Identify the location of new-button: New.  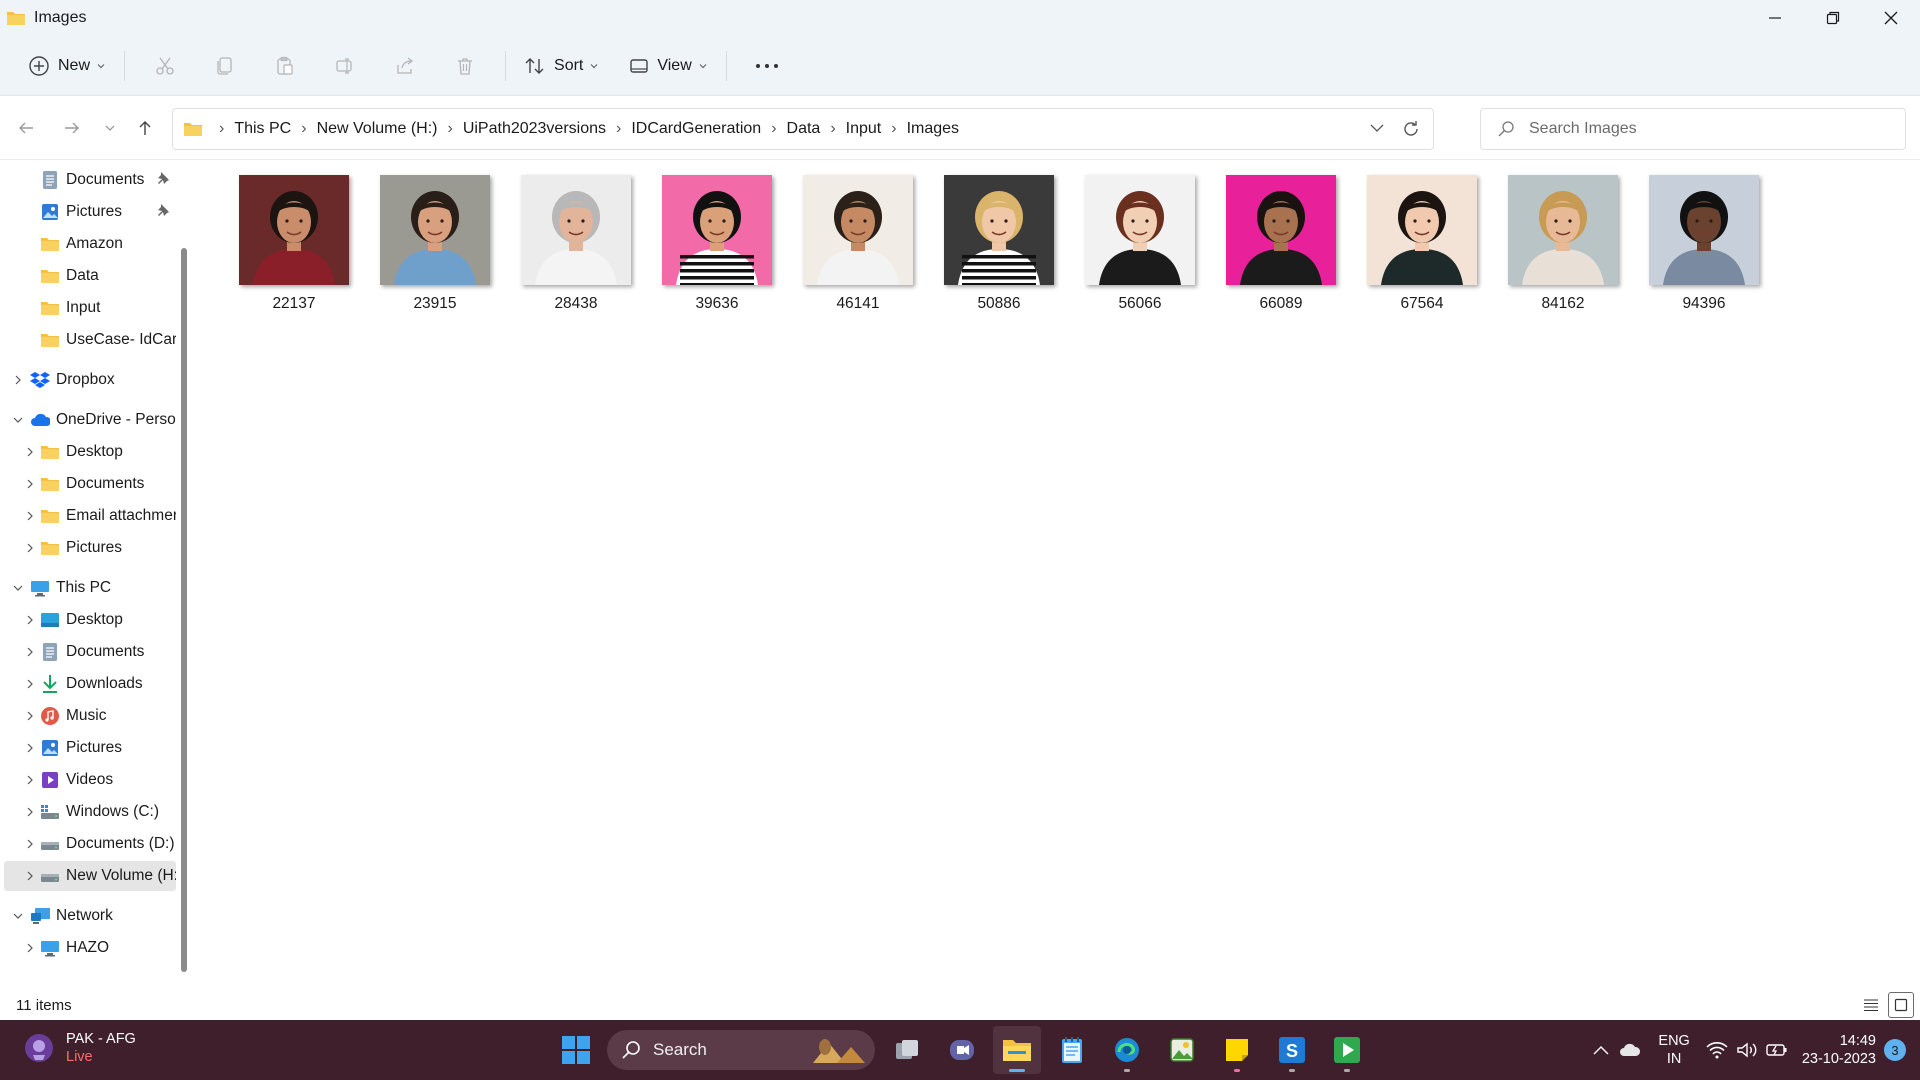
(67, 66).